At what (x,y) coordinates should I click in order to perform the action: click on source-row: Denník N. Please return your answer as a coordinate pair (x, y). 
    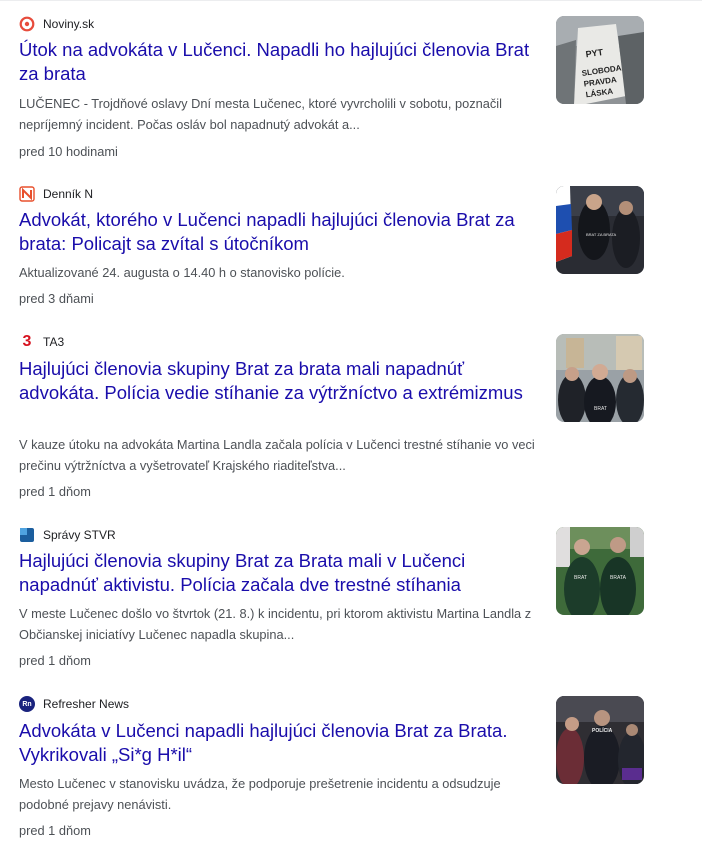
    Looking at the image, I should click on (56, 194).